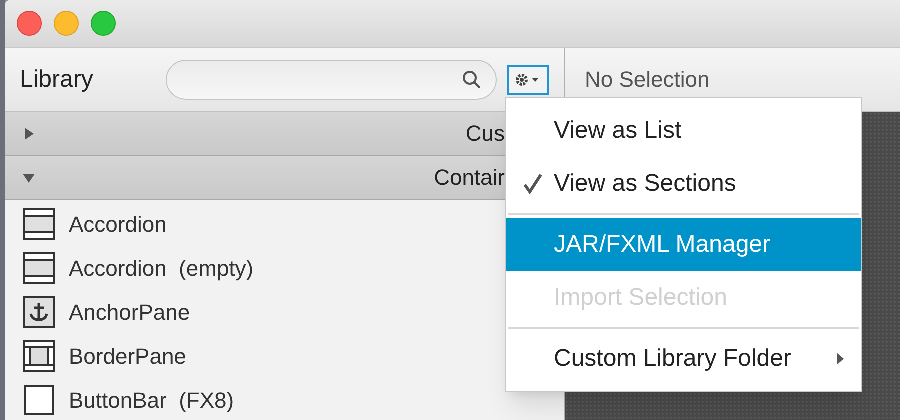 The image size is (900, 420). I want to click on section-label: Cus, so click(485, 134).